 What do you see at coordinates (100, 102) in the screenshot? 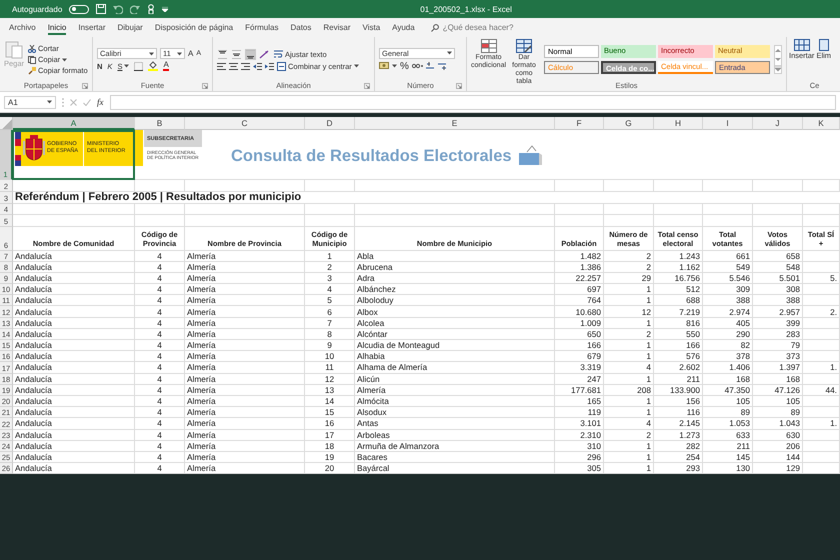
I see `insert-function-button: fx` at bounding box center [100, 102].